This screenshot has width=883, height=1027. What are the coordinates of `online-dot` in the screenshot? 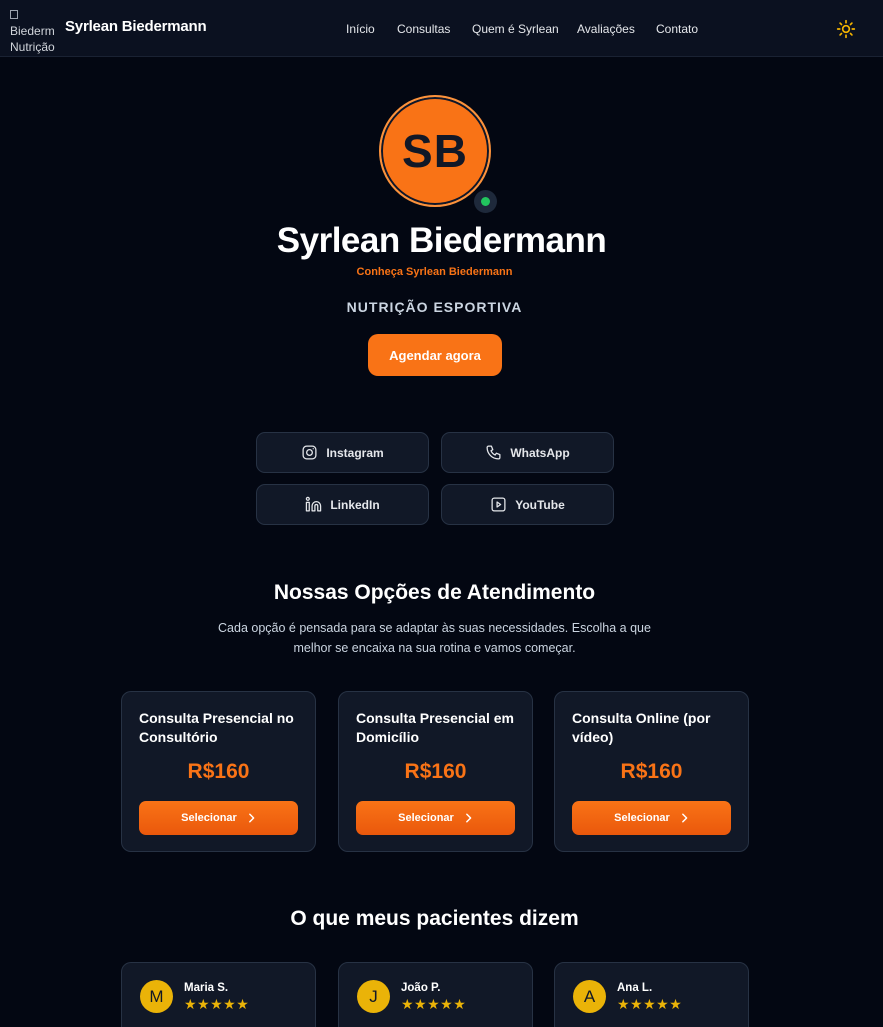 It's located at (485, 201).